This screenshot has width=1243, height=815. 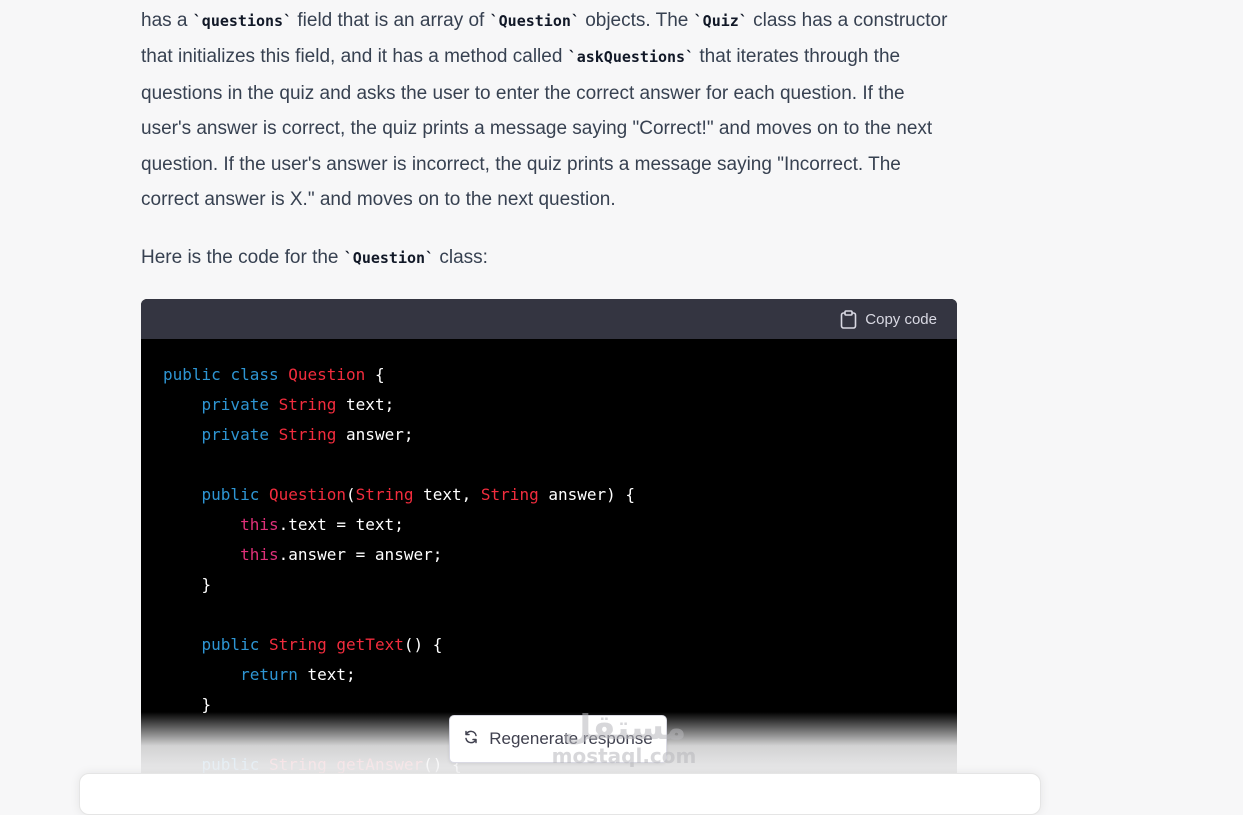 What do you see at coordinates (341, 524) in the screenshot?
I see `code-token: .text = text;` at bounding box center [341, 524].